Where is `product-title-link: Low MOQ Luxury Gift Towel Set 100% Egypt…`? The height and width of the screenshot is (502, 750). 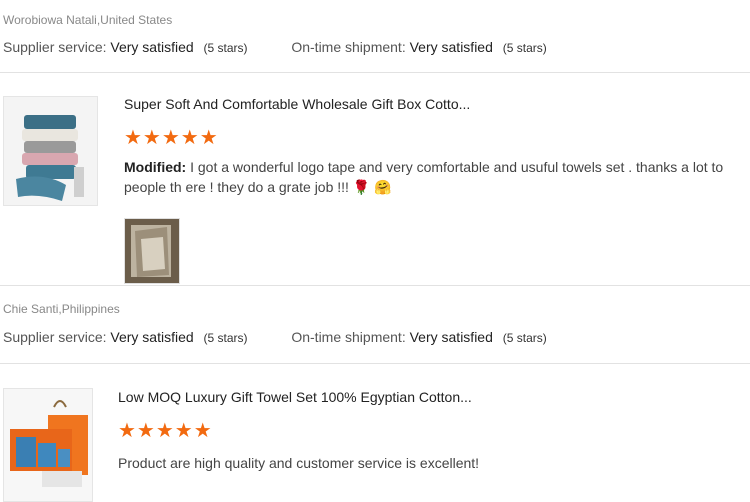
product-title-link: Low MOQ Luxury Gift Towel Set 100% Egypt… is located at coordinates (295, 397).